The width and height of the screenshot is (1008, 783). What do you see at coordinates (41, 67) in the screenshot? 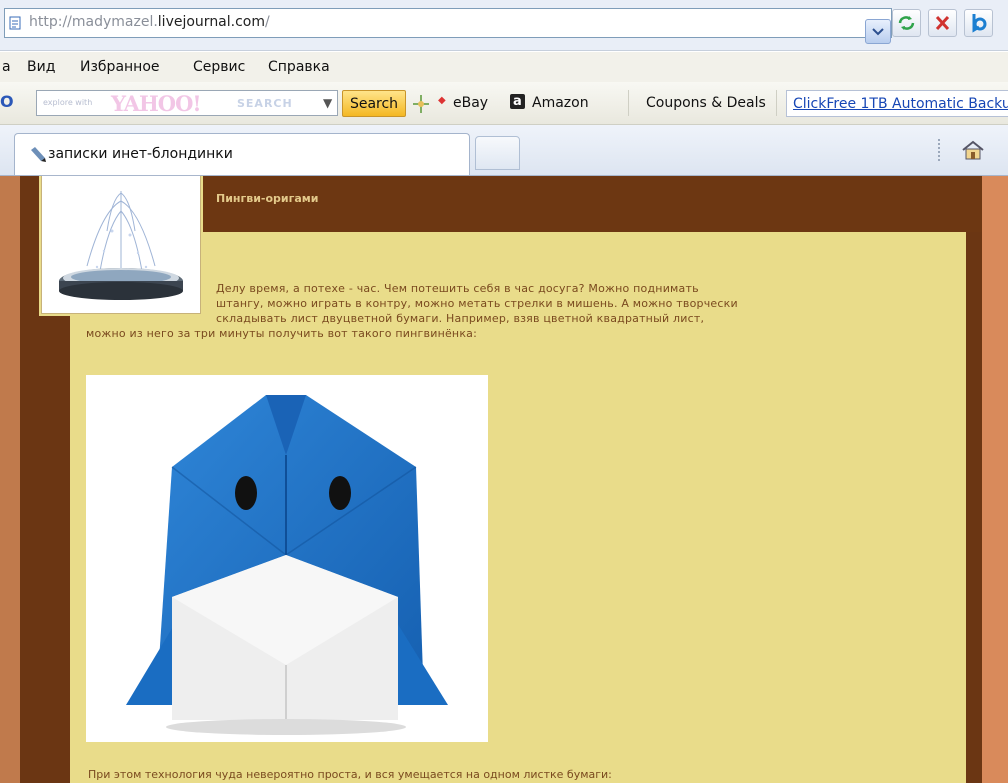
I see `menu-item-view: Вид` at bounding box center [41, 67].